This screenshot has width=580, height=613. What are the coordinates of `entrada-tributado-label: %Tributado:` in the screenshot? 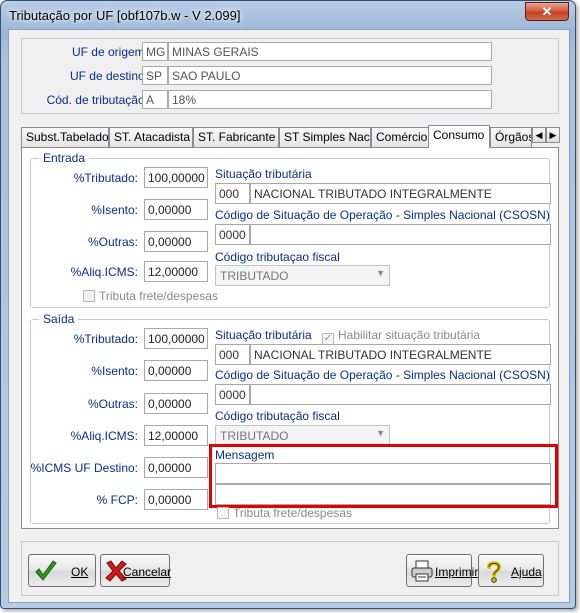 It's located at (105, 178).